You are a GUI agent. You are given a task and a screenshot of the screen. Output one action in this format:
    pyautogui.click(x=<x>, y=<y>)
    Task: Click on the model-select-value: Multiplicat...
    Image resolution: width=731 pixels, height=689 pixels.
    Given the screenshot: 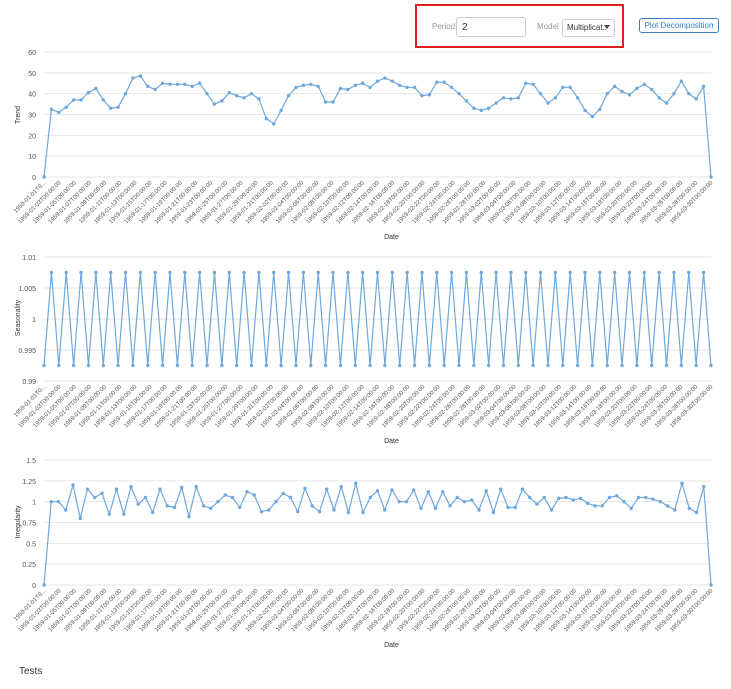 What is the action you would take?
    pyautogui.click(x=587, y=27)
    